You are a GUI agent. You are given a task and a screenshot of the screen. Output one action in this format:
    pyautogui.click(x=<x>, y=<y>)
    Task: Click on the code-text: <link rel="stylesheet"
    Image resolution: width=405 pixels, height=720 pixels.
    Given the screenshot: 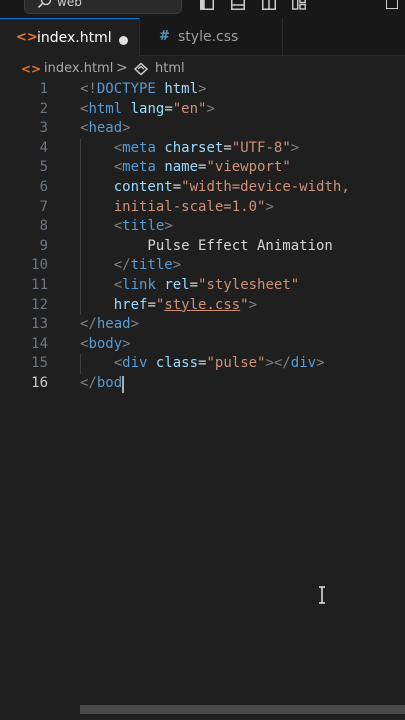 What is the action you would take?
    pyautogui.click(x=189, y=286)
    